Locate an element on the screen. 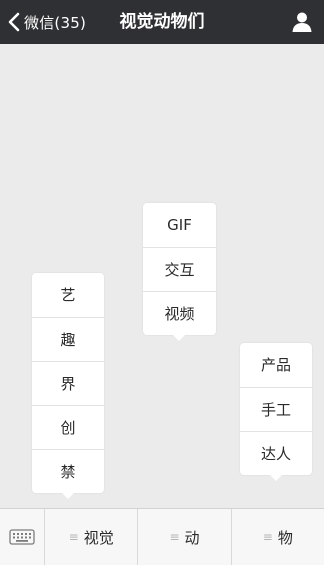 The image size is (324, 565). menu-tab-label: 物 is located at coordinates (285, 537).